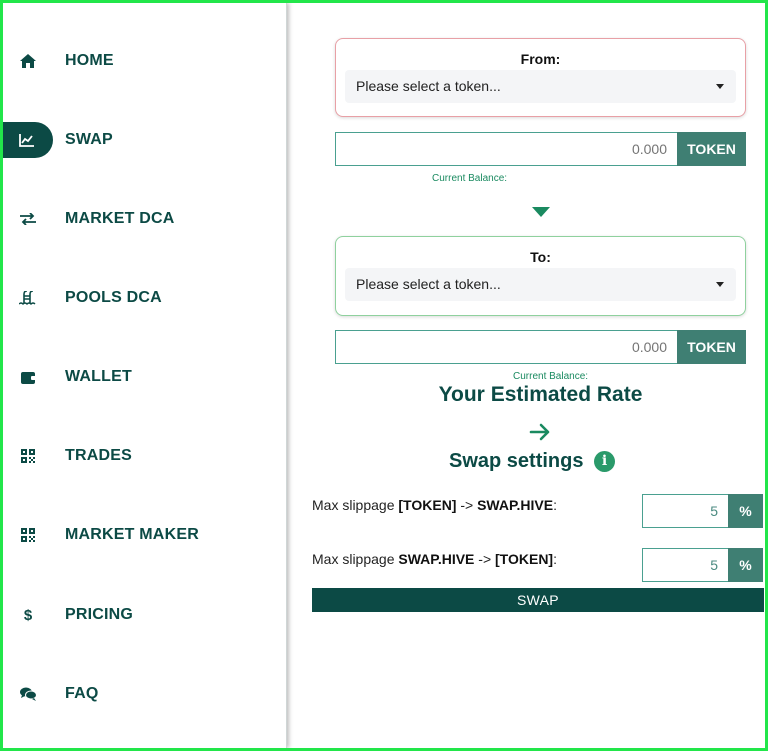  What do you see at coordinates (28, 219) in the screenshot?
I see `exchange-arrows-icon` at bounding box center [28, 219].